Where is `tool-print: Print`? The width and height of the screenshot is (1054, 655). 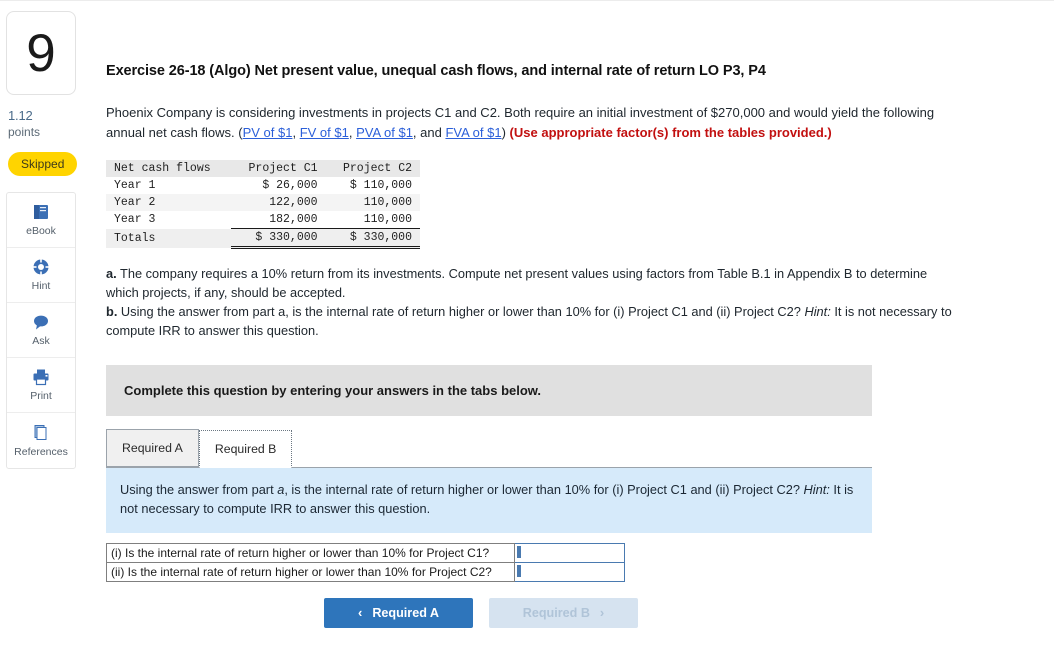 tool-print: Print is located at coordinates (41, 385).